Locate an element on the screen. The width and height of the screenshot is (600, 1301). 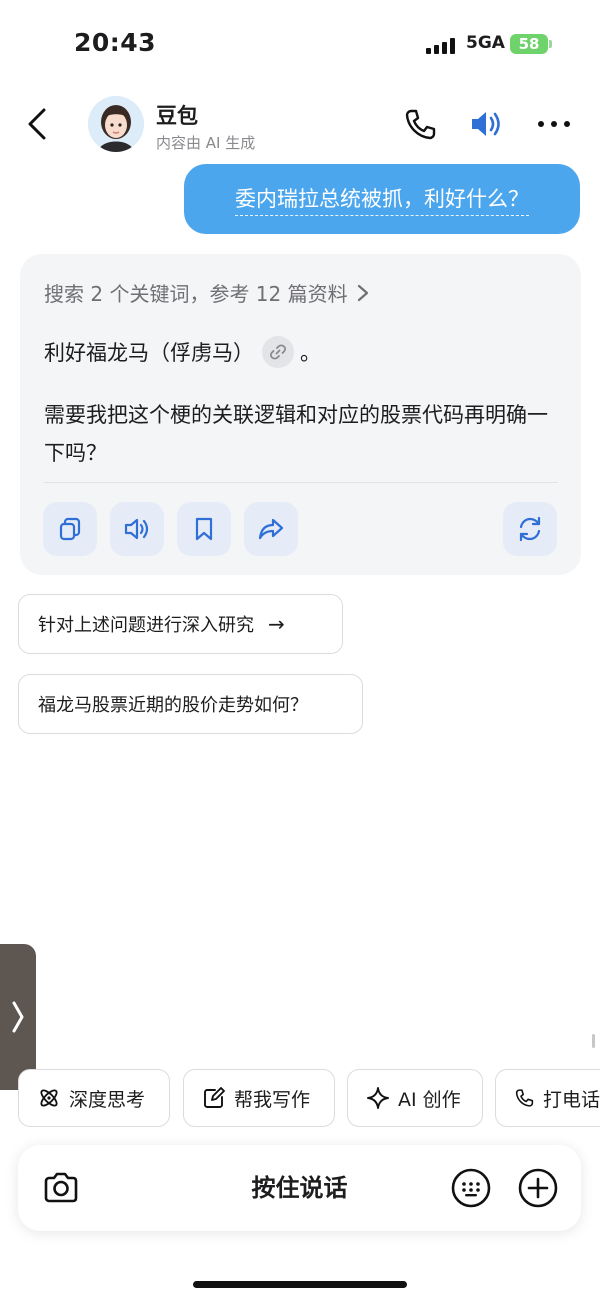
input-bar: 按住说话 is located at coordinates (299, 1188).